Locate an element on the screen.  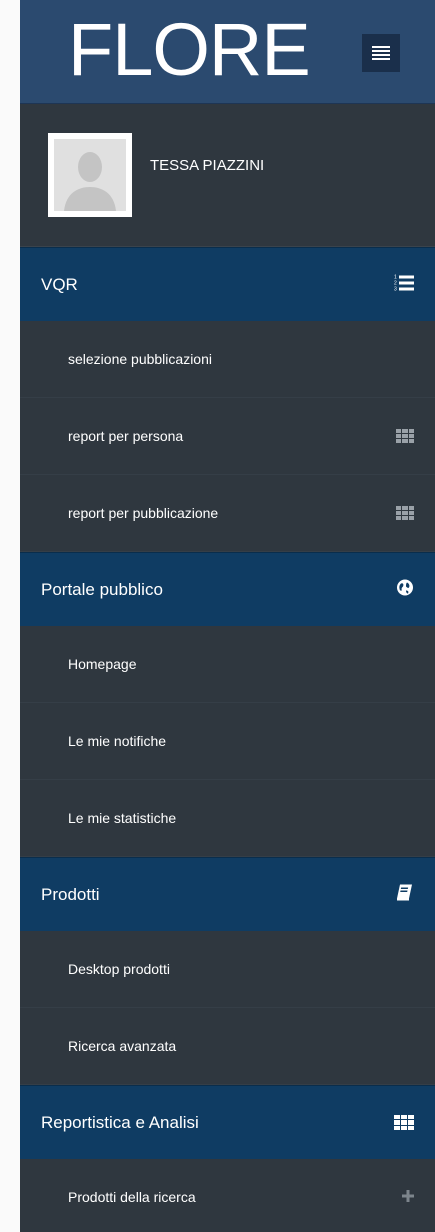
menu-item-report-per-pubblicazione: report per pubblicazione is located at coordinates (227, 513).